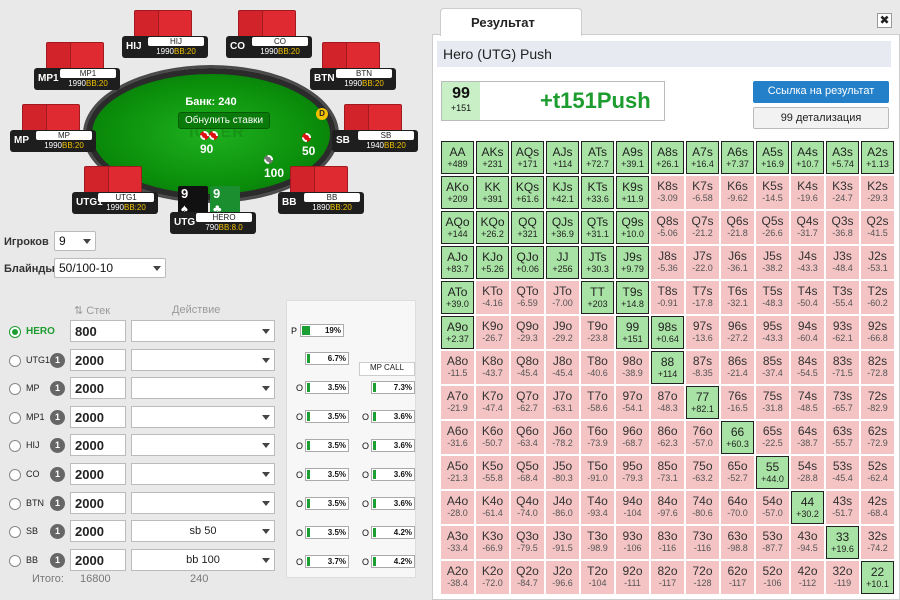 This screenshot has width=900, height=600. I want to click on hand-cell: 72s -82.9, so click(877, 402).